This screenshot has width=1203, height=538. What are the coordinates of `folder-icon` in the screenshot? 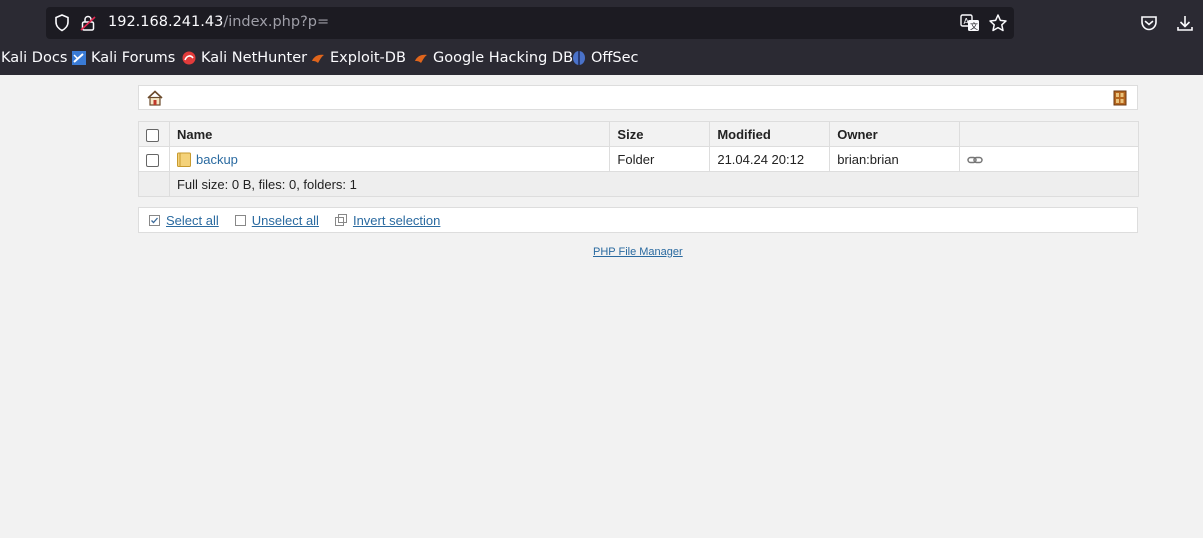 It's located at (183, 159).